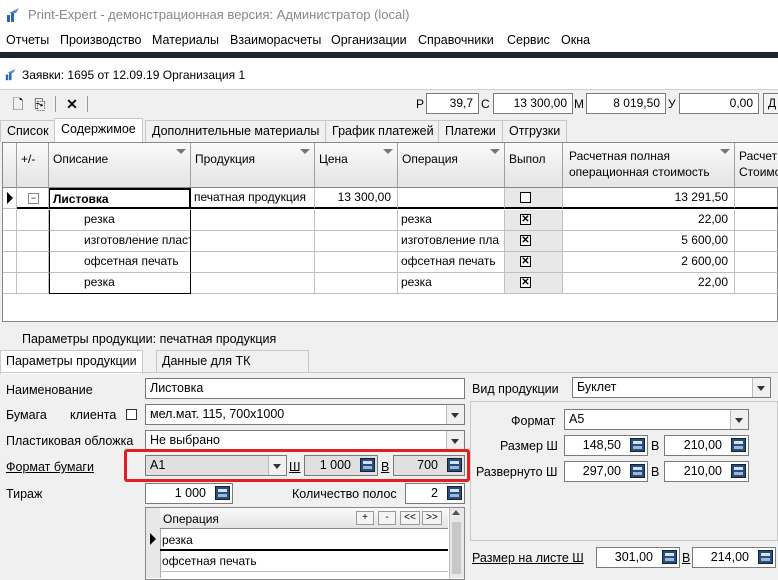 The width and height of the screenshot is (778, 580). Describe the element at coordinates (304, 561) in the screenshot. I see `list-item: офсетная печать` at that location.